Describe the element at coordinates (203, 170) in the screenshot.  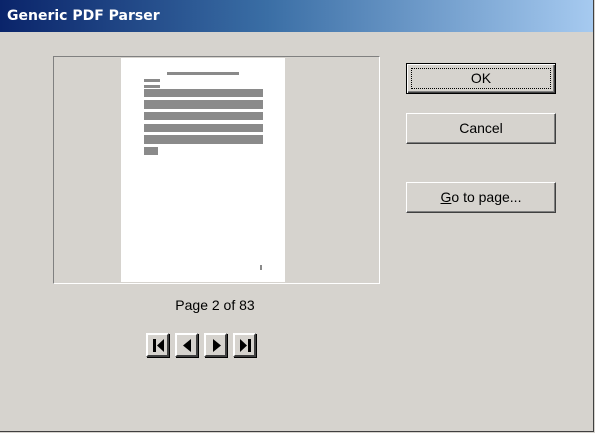
I see `page-thumbnail` at that location.